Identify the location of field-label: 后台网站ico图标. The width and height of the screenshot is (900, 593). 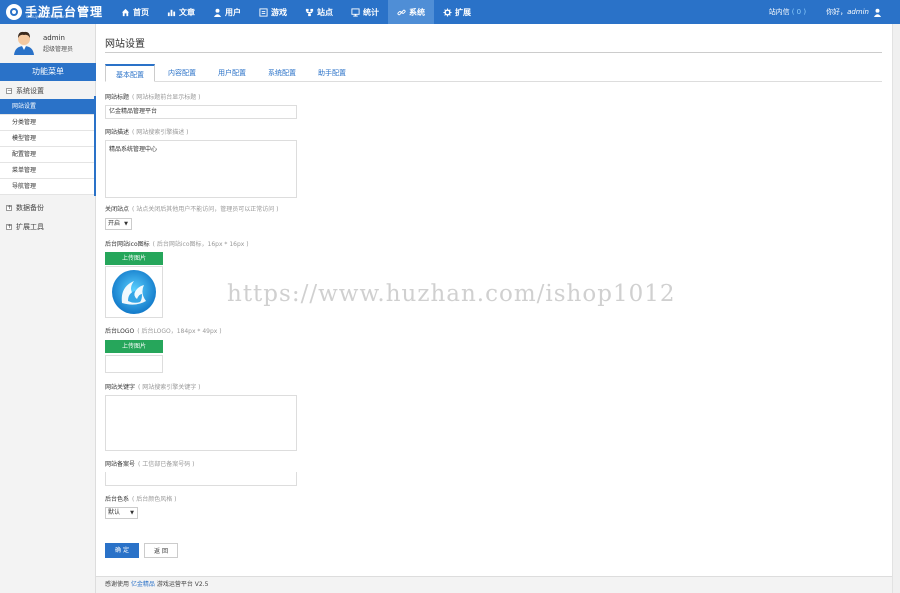
(127, 244).